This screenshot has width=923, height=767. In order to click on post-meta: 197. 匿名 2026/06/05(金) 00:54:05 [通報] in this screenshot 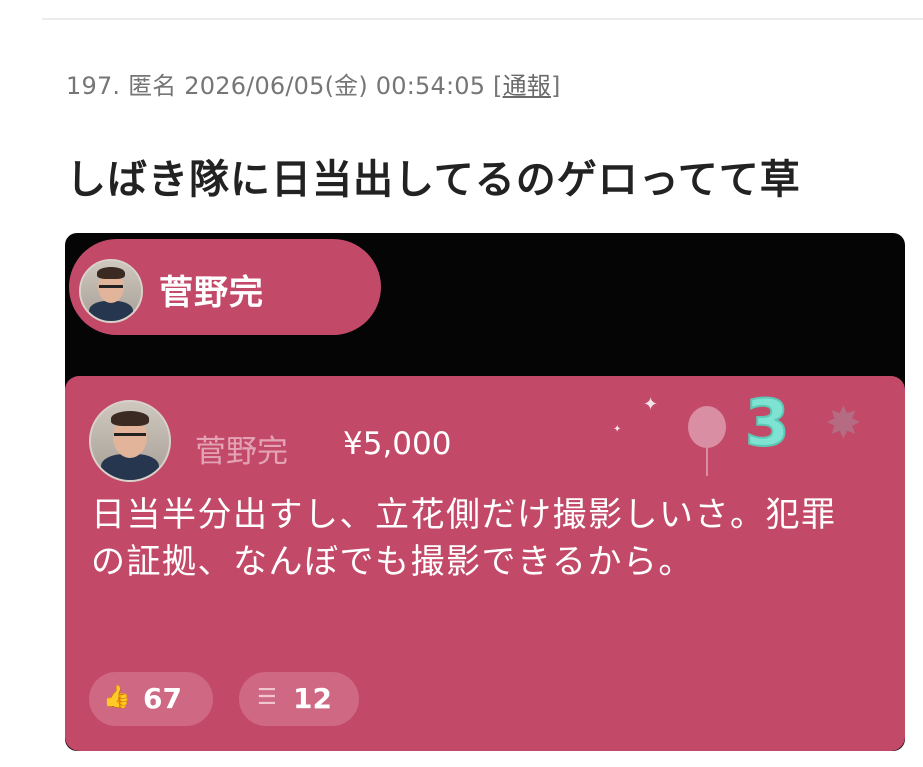, I will do `click(313, 83)`.